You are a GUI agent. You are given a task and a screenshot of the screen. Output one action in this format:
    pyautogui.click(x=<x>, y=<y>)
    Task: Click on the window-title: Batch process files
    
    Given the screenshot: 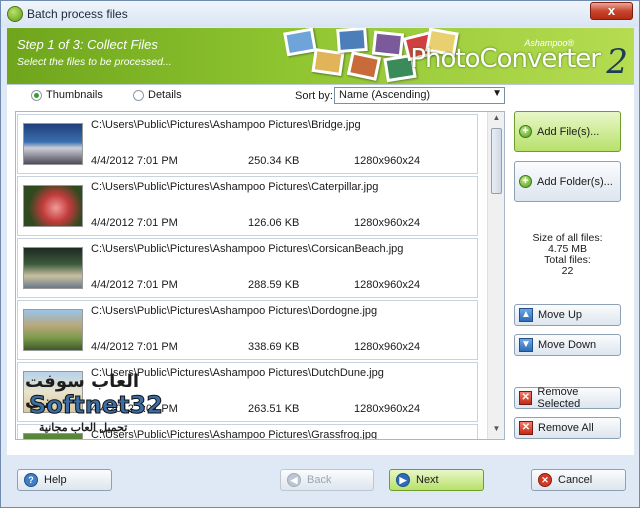 What is the action you would take?
    pyautogui.click(x=77, y=14)
    